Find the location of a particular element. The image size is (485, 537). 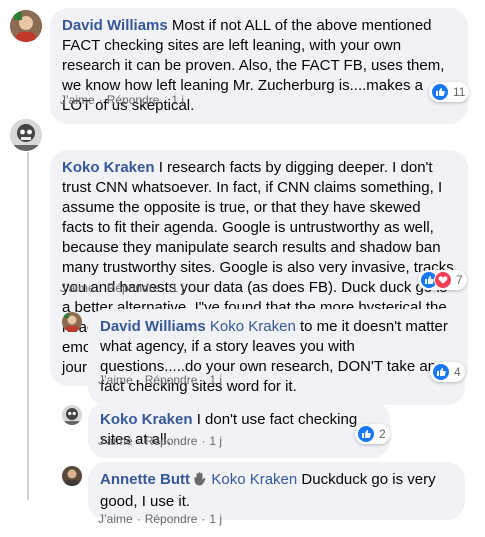

reaction-count: 11 is located at coordinates (459, 92).